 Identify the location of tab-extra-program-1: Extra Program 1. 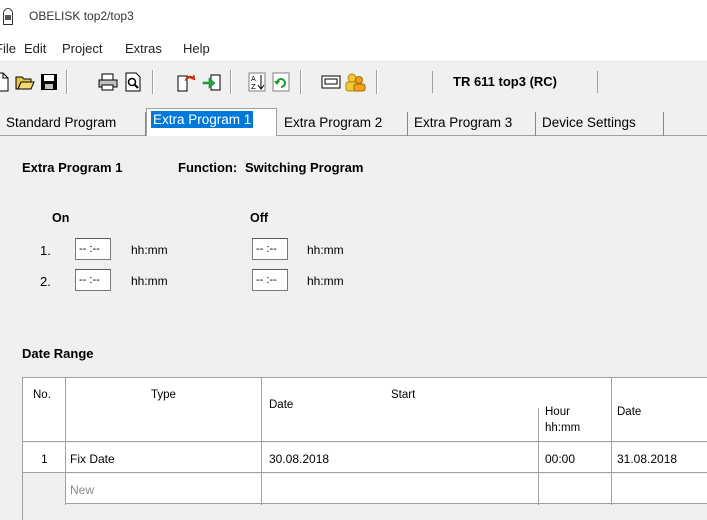
(211, 122).